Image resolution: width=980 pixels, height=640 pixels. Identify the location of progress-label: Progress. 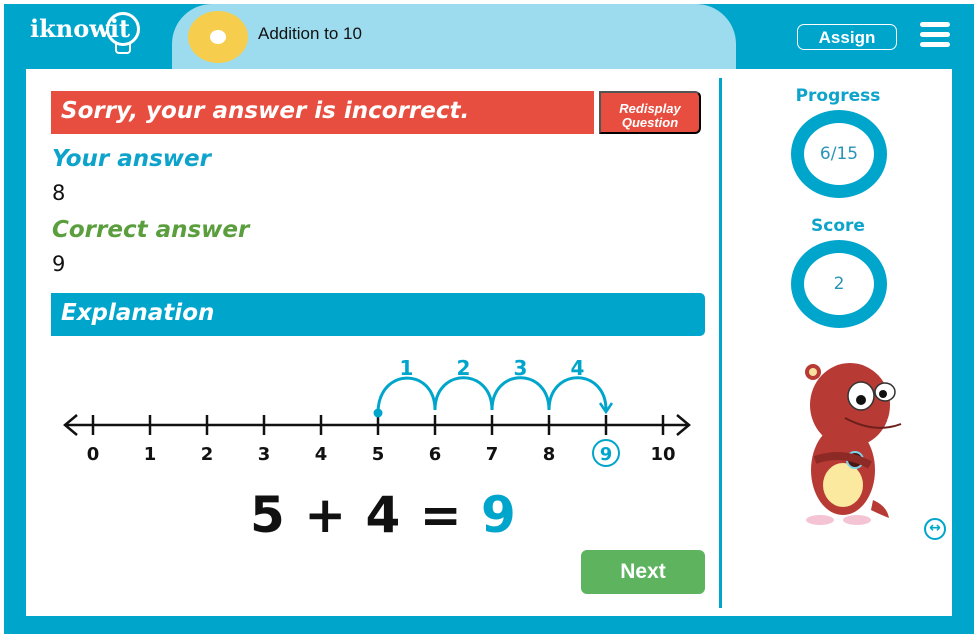
(838, 96).